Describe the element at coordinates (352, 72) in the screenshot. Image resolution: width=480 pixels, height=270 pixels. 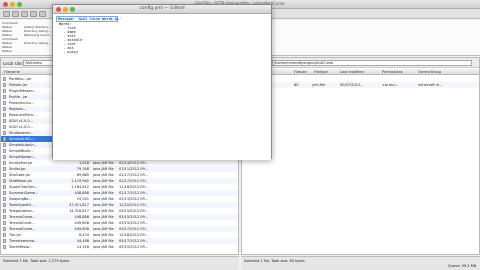
I see `col-modified: Last modified` at that location.